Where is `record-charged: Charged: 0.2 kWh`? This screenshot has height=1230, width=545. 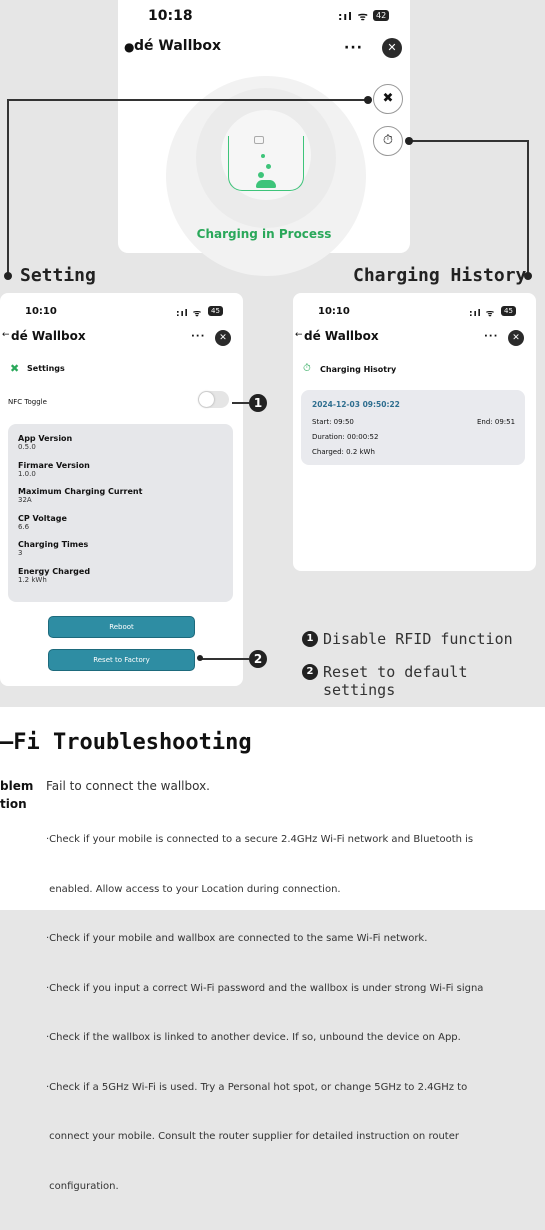 record-charged: Charged: 0.2 kWh is located at coordinates (343, 452).